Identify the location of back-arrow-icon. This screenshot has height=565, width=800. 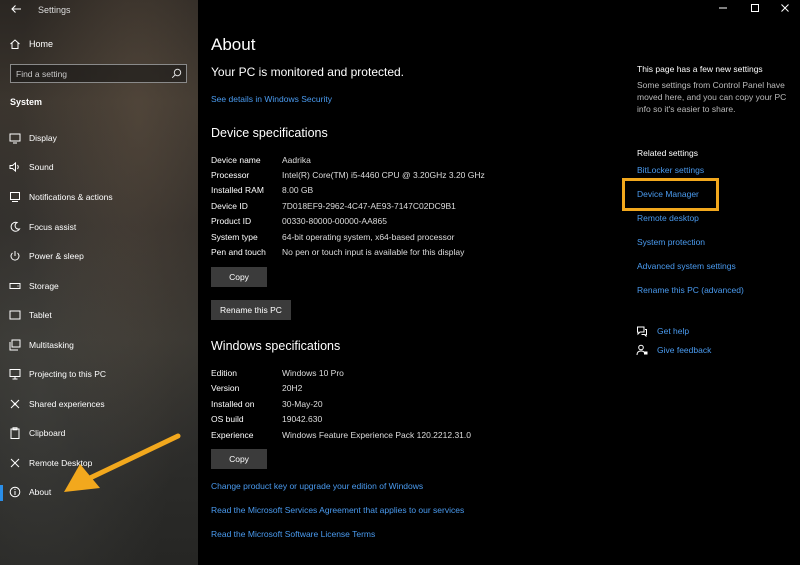
(16, 9).